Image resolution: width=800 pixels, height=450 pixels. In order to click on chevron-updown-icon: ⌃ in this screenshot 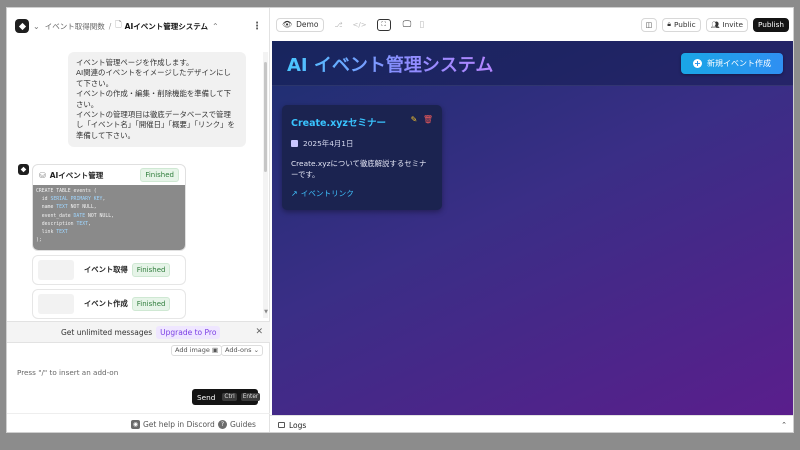, I will do `click(215, 26)`.